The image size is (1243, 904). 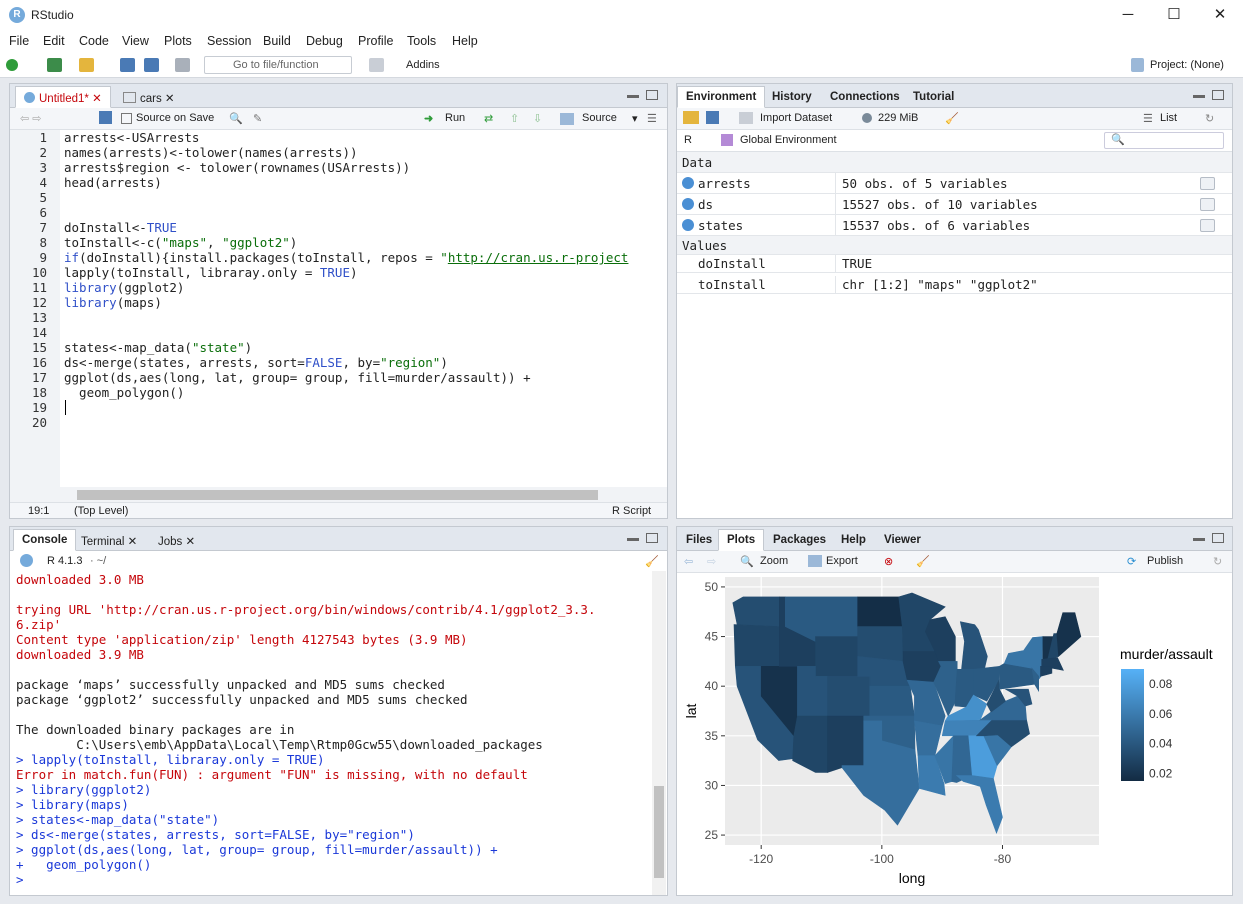 I want to click on previous-plot-icon: ⇦, so click(x=688, y=561).